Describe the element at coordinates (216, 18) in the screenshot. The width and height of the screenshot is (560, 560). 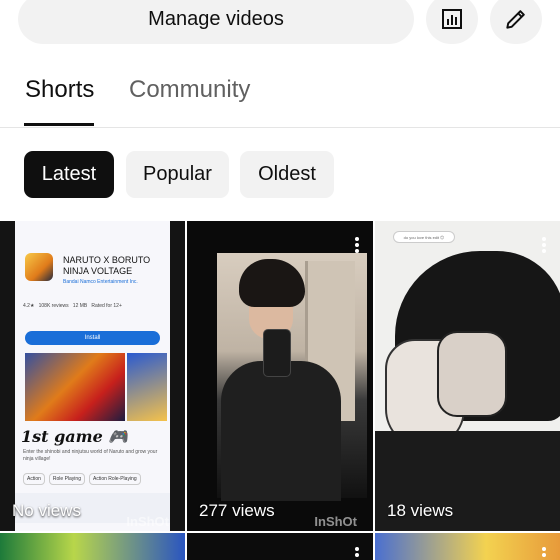
I see `manage-videos-label: Manage videos` at that location.